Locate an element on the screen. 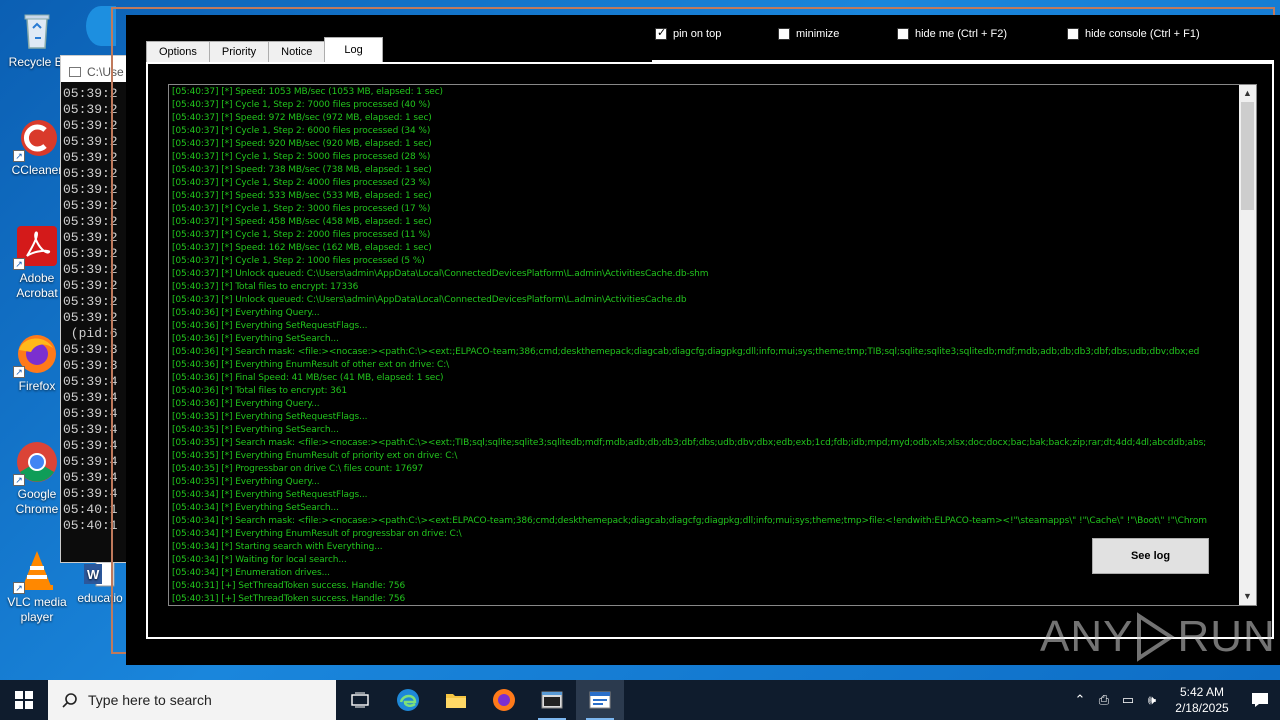 The height and width of the screenshot is (720, 1280). notification-icon is located at coordinates (1260, 700).